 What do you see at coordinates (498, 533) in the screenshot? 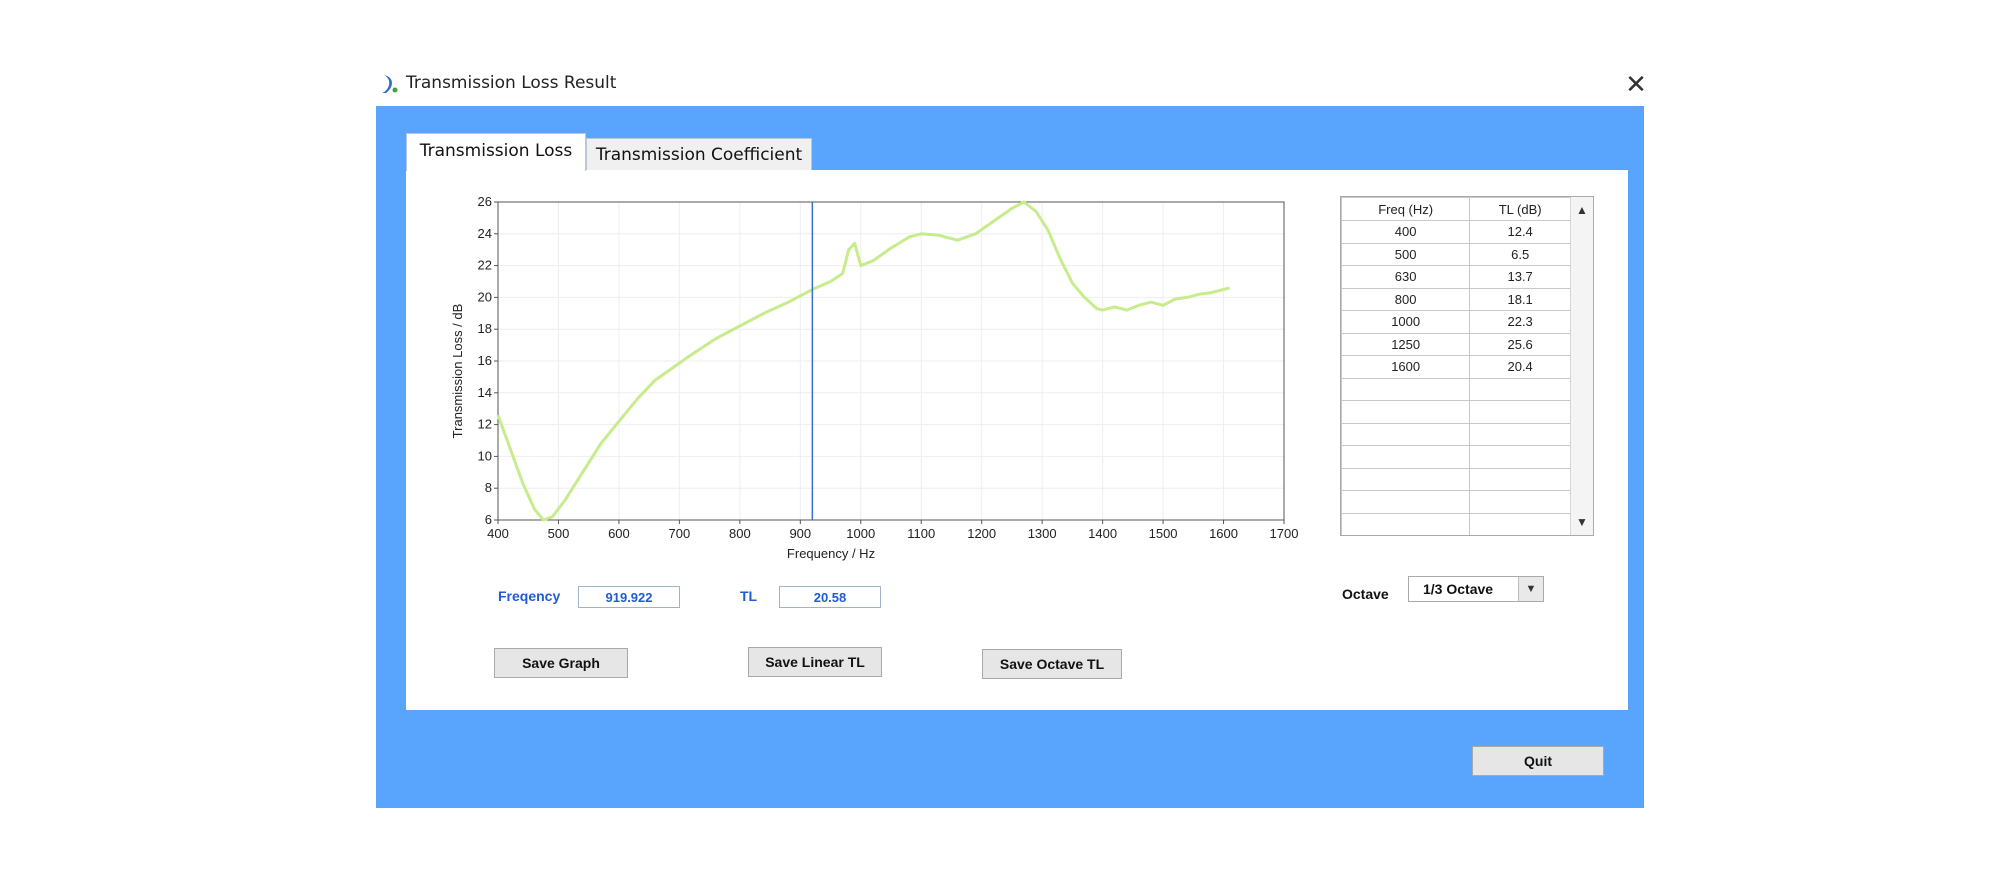
I see `x-tick-label: 400` at bounding box center [498, 533].